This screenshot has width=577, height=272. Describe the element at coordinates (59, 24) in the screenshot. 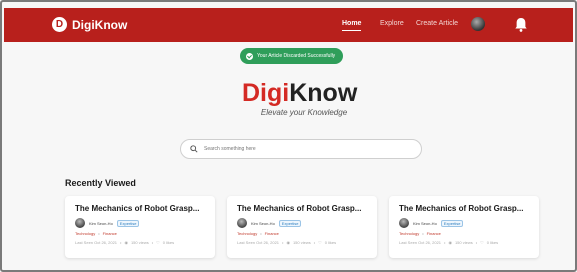

I see `brand-logo-icon: D` at that location.